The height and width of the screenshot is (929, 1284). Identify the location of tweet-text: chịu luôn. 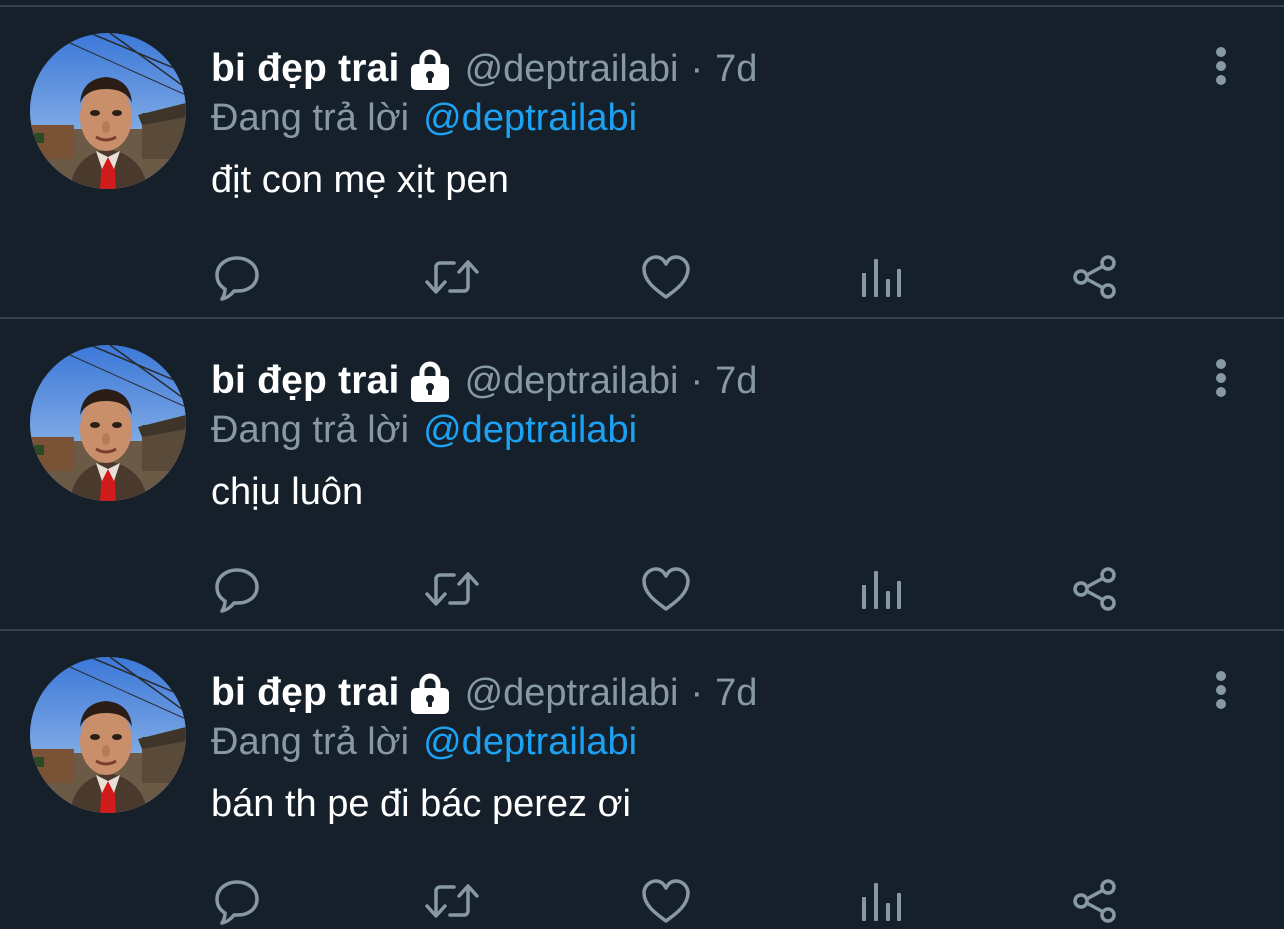
(287, 492).